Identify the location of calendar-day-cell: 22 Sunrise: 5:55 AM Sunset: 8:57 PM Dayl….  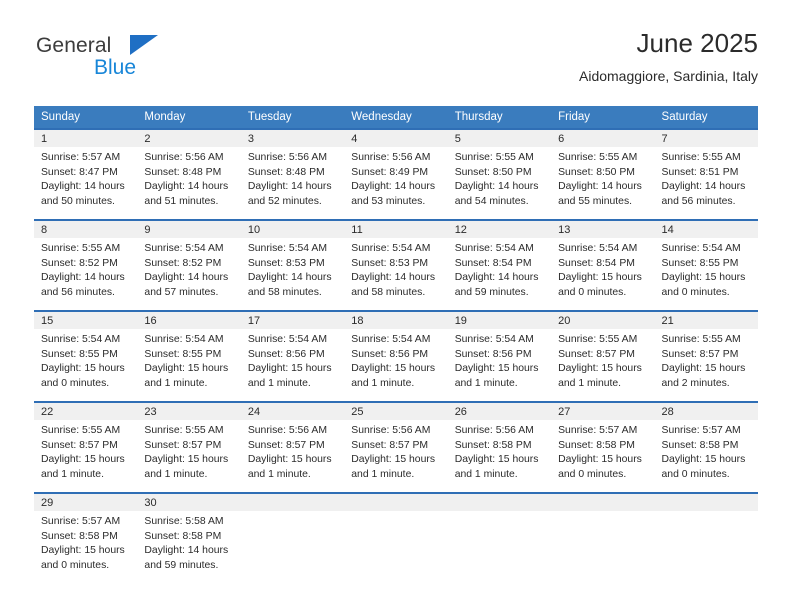
(86, 447).